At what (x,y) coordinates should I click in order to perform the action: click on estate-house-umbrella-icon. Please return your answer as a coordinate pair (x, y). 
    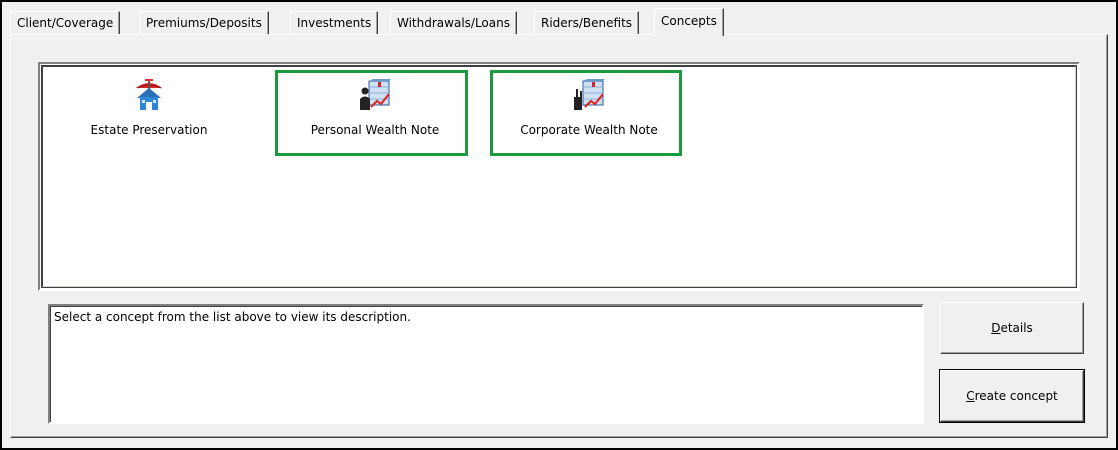
    Looking at the image, I should click on (149, 95).